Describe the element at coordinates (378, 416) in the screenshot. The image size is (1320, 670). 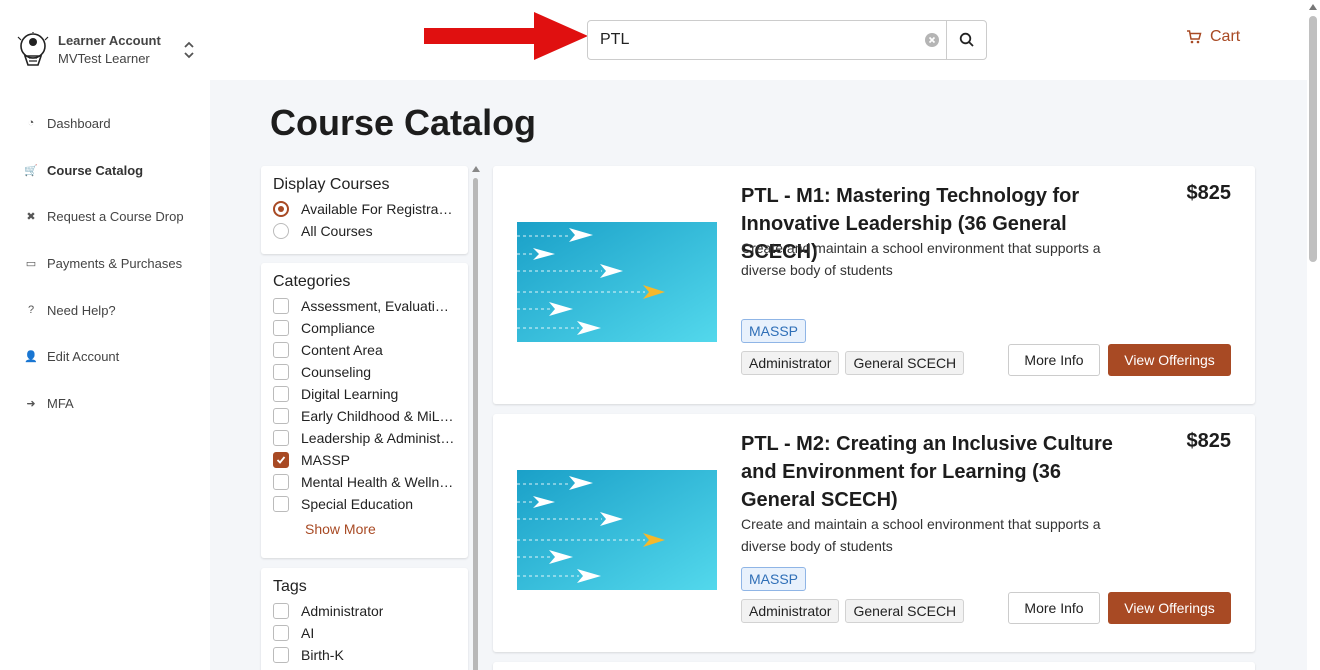
I see `option-label: Early Childhood & MiLEAP` at that location.